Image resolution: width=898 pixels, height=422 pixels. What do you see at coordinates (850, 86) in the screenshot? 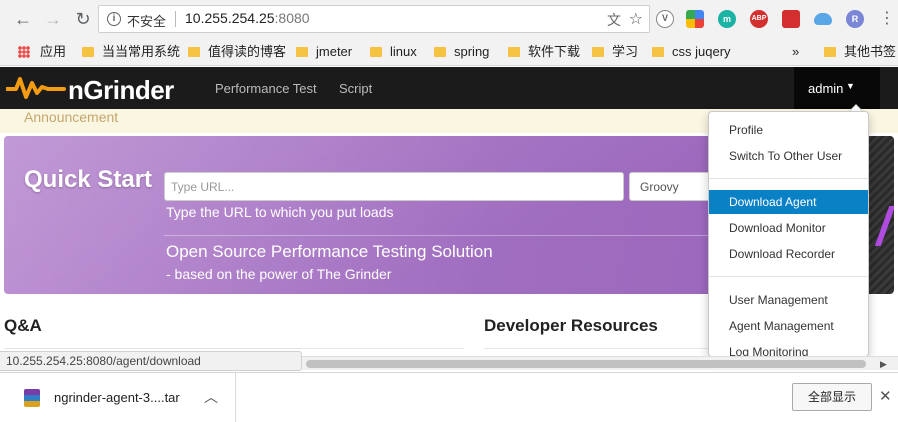
I see `caret-down-icon: ▼` at bounding box center [850, 86].